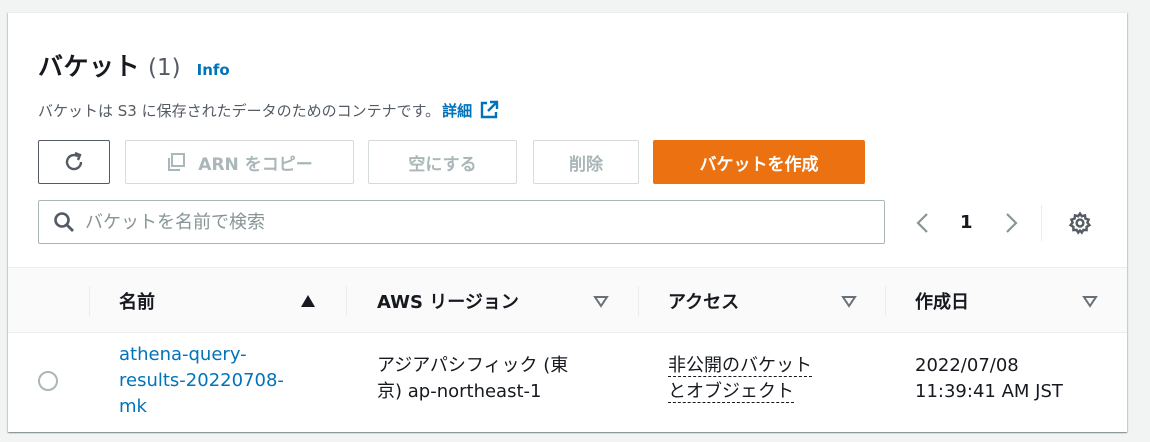 This screenshot has height=442, width=1150. Describe the element at coordinates (89, 66) in the screenshot. I see `page-title: バケット` at that location.